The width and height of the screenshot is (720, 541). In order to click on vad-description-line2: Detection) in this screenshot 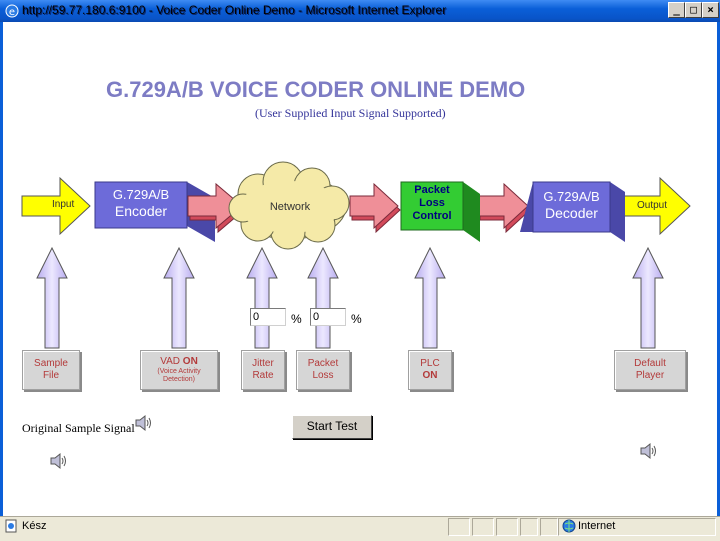, I will do `click(179, 379)`.